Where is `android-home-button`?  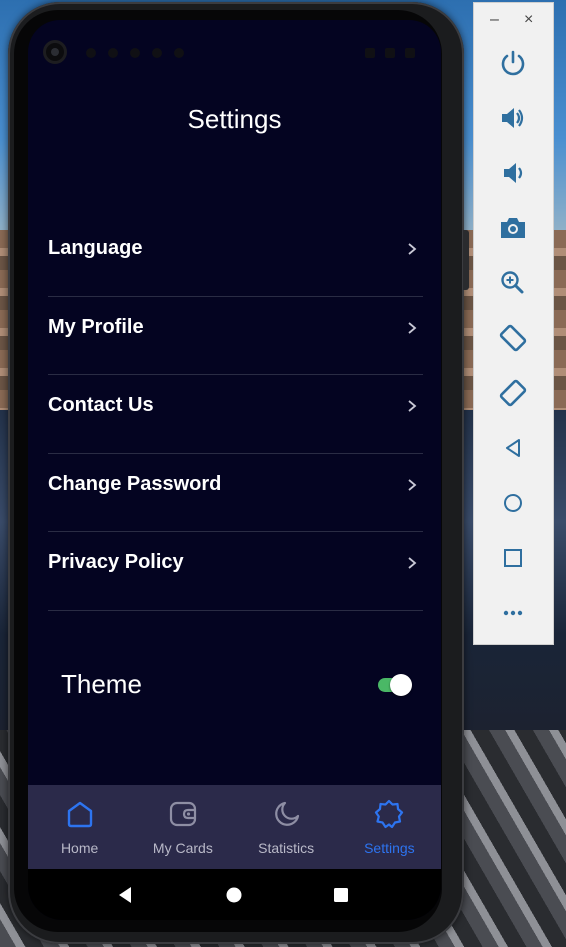
android-home-button is located at coordinates (234, 894).